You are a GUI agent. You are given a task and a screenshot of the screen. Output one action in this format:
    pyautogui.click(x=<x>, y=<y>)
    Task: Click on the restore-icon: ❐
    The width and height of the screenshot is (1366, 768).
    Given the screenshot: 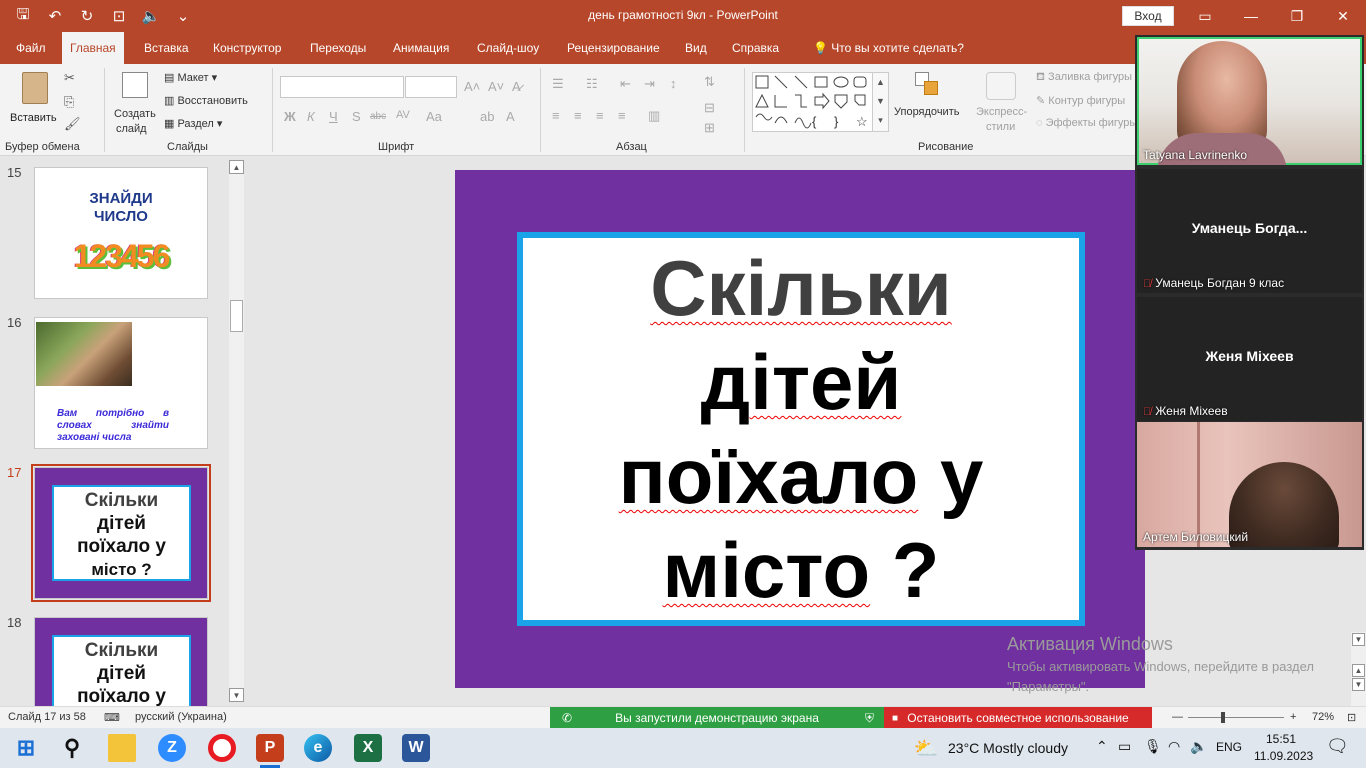 What is the action you would take?
    pyautogui.click(x=1297, y=16)
    